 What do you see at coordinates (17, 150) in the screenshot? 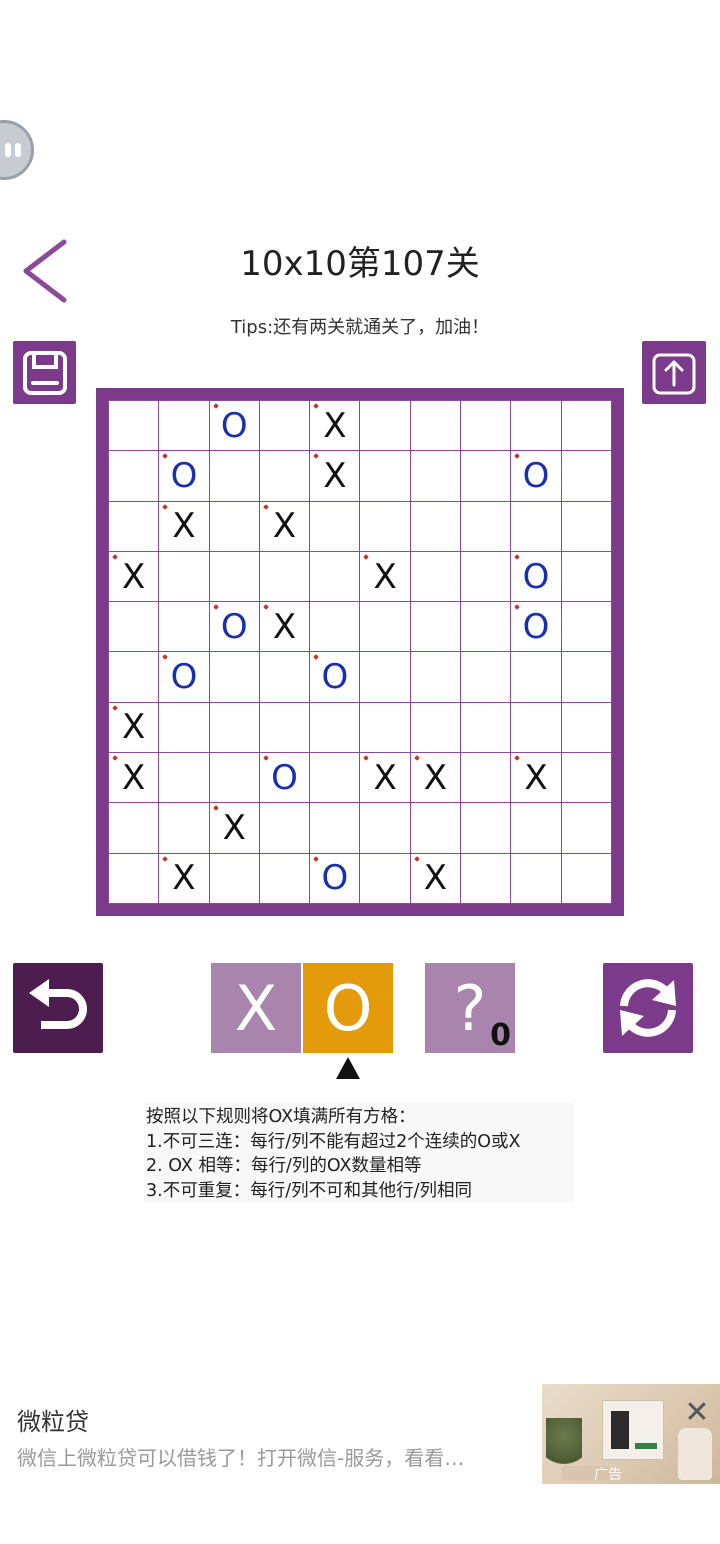
I see `floating-assistant-bubble` at bounding box center [17, 150].